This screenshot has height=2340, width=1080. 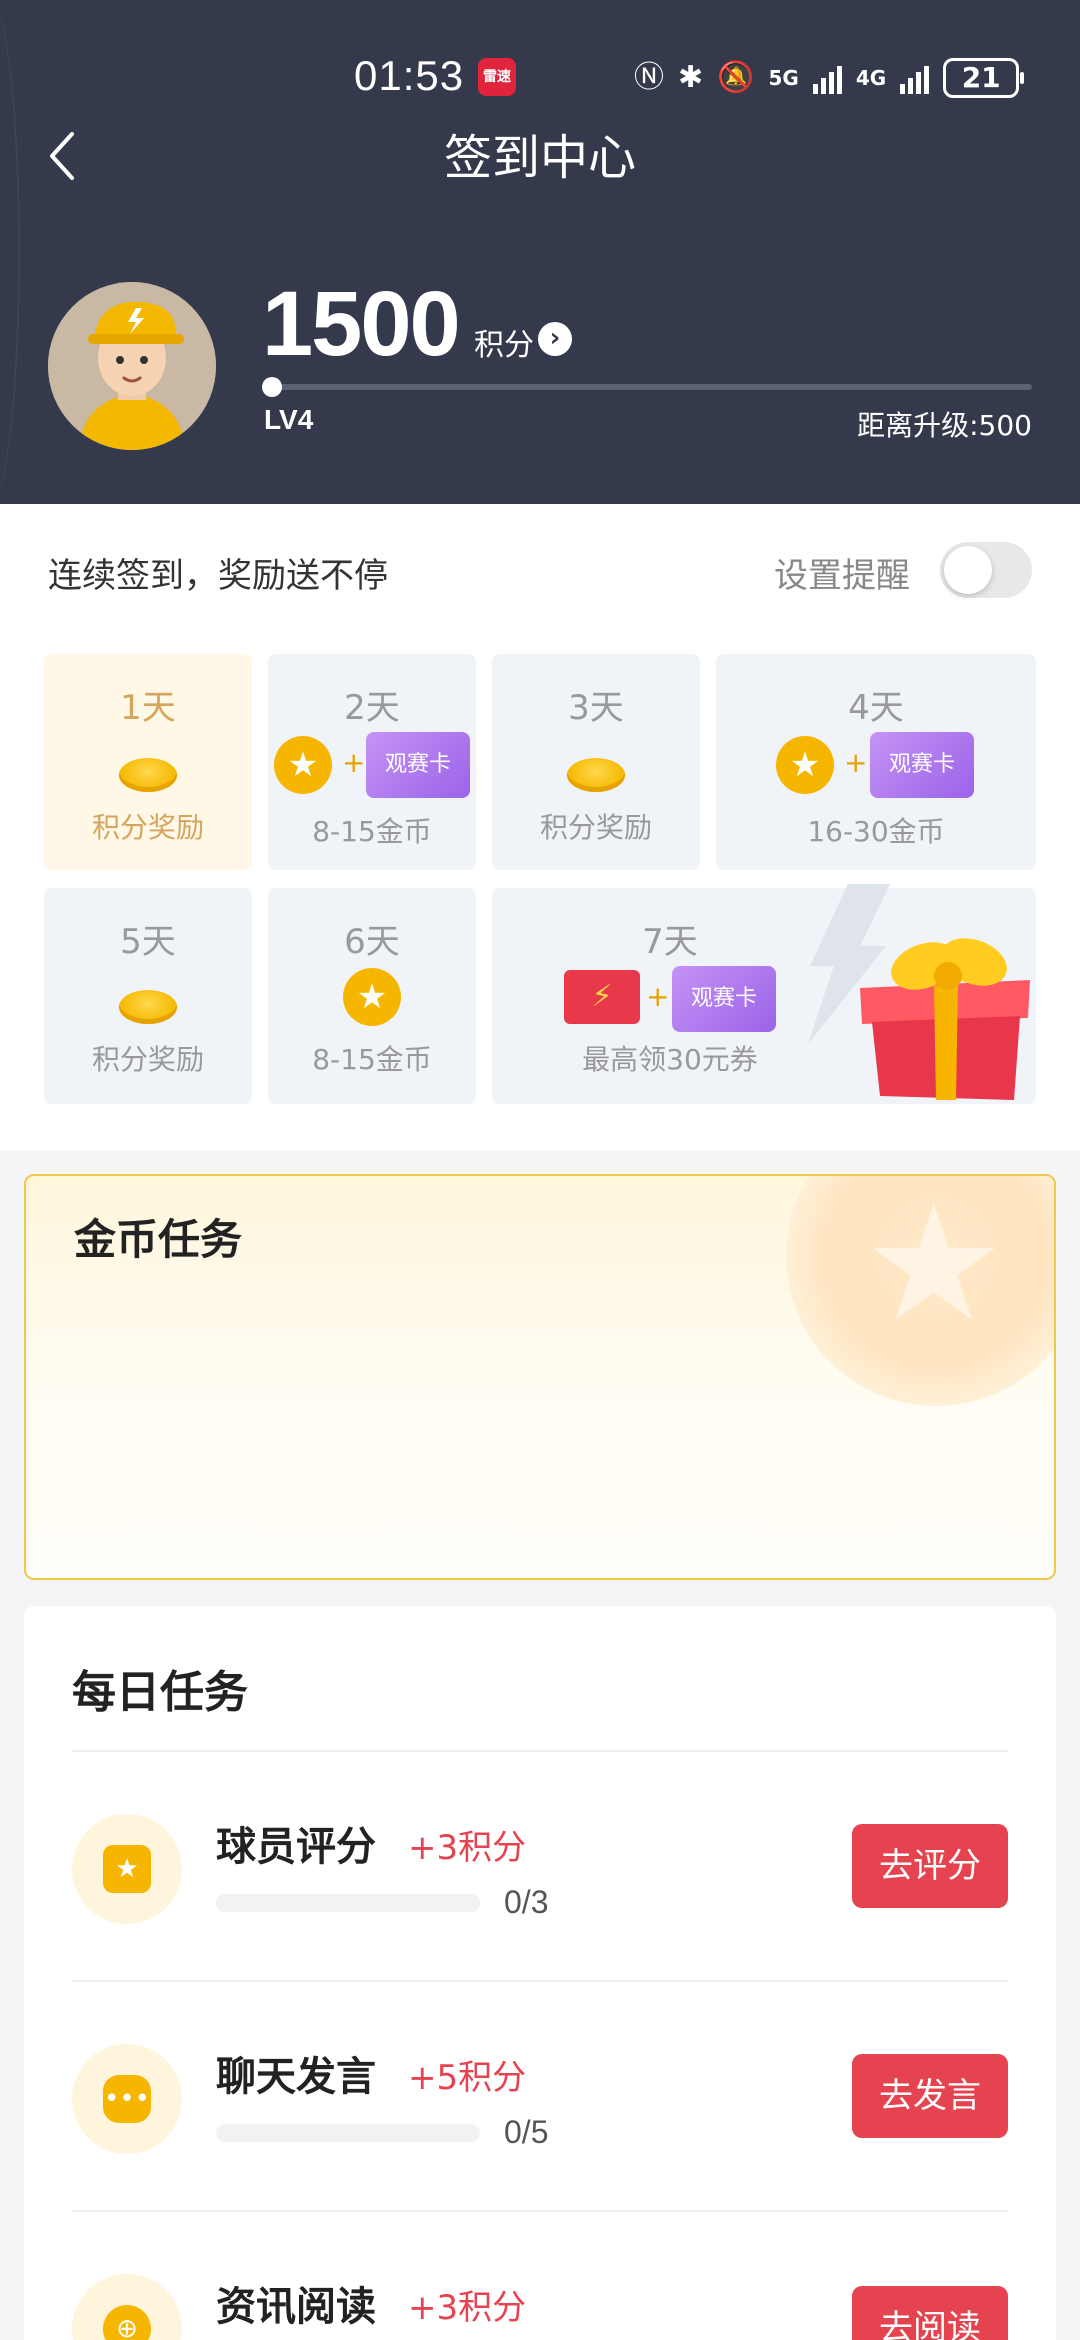 I want to click on signin-title: 连续签到，奖励送不停, so click(x=218, y=576).